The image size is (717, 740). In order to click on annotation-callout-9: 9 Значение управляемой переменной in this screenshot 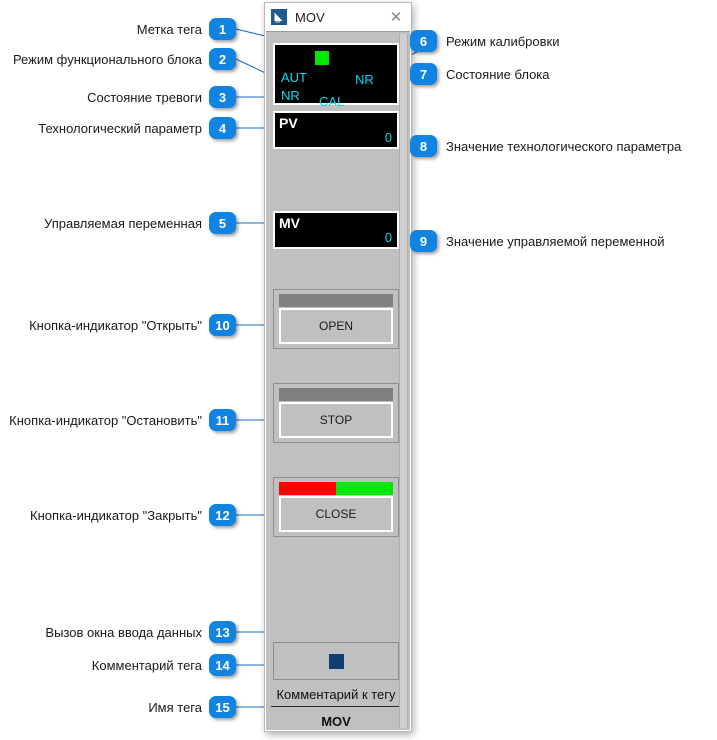, I will do `click(563, 241)`.